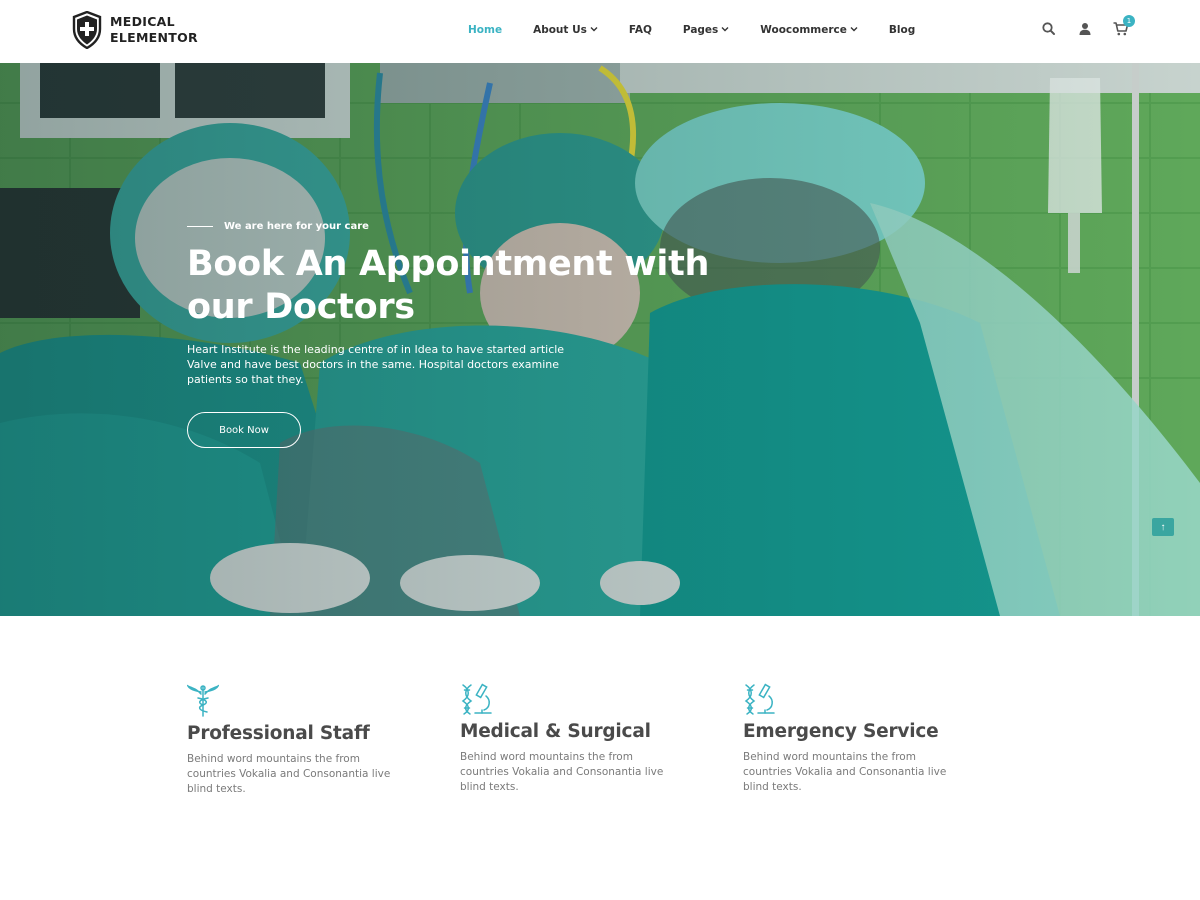 This screenshot has width=1200, height=900. I want to click on nav-item-home: Home, so click(485, 30).